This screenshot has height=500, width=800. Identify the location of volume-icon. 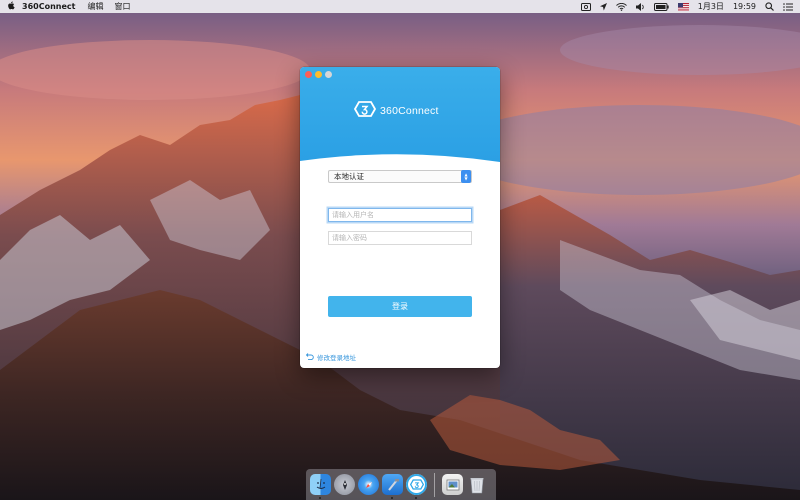
(640, 7).